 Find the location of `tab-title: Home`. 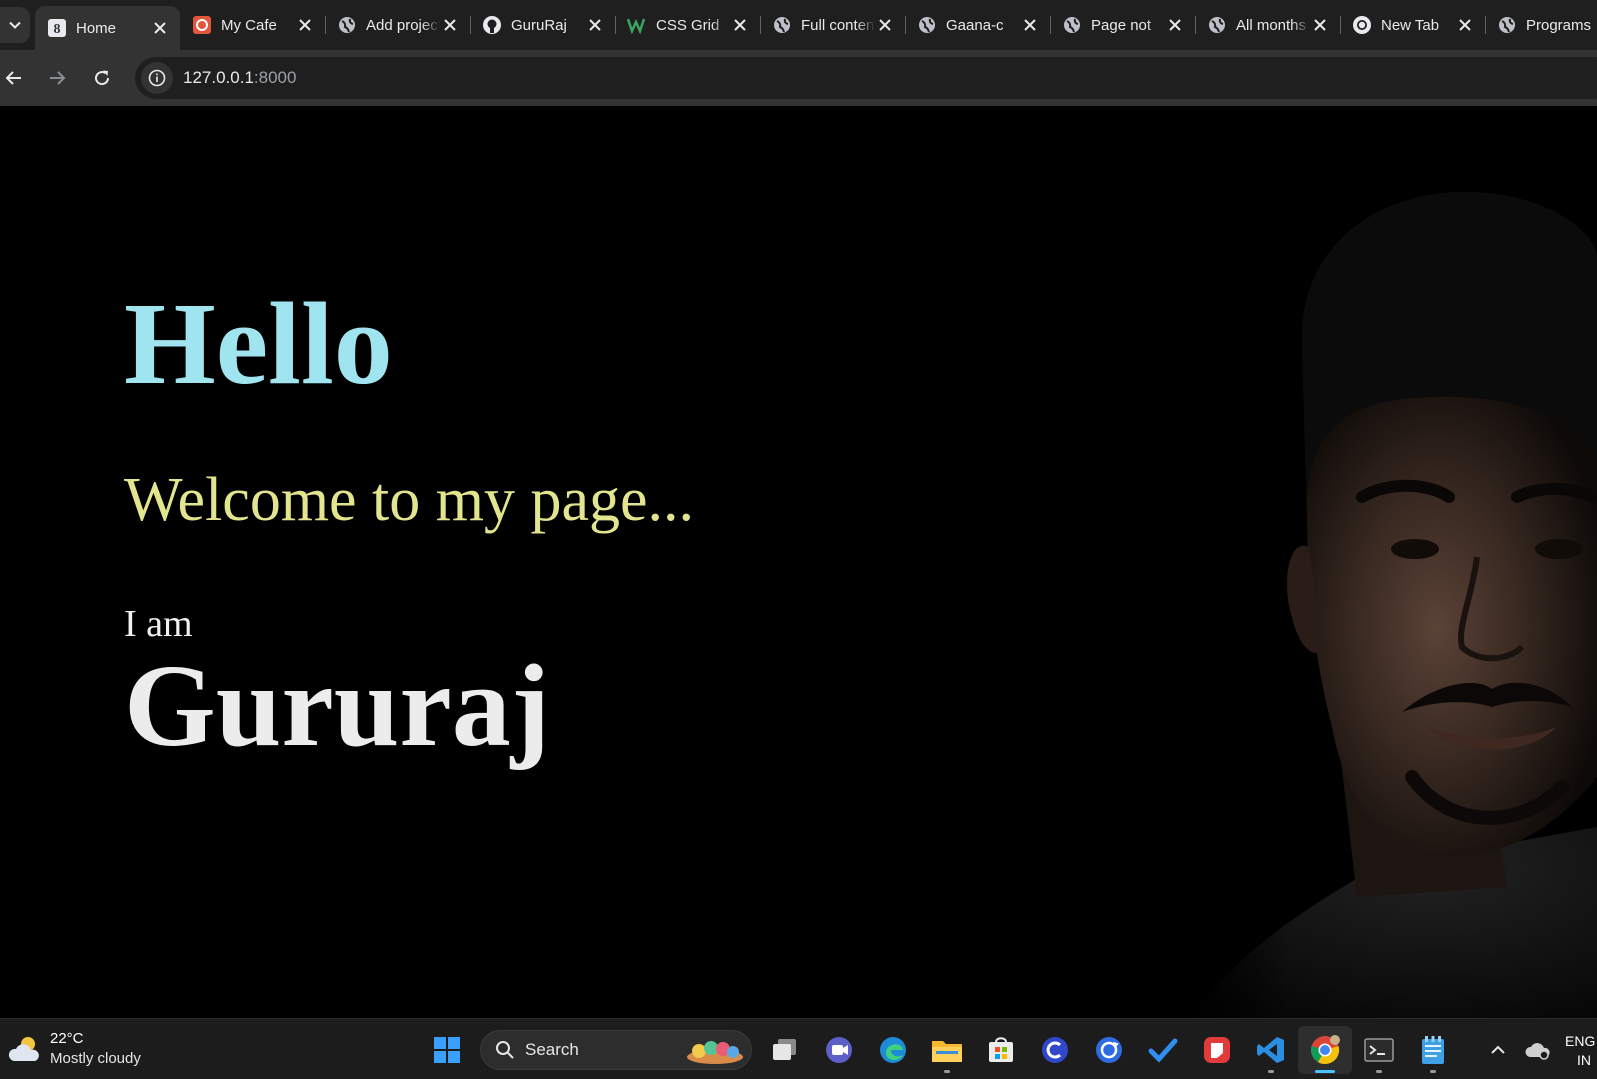

tab-title: Home is located at coordinates (96, 28).